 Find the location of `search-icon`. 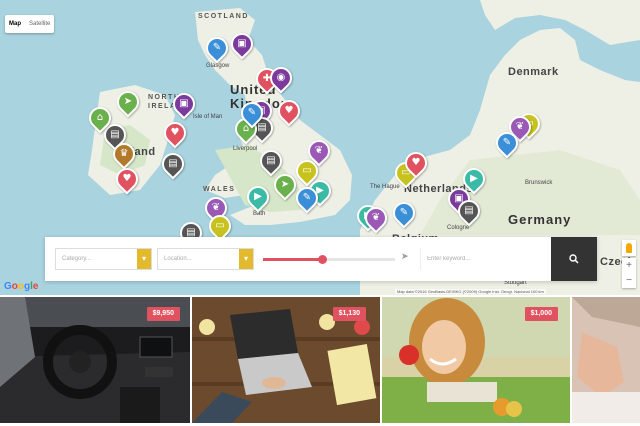

search-icon is located at coordinates (574, 259).